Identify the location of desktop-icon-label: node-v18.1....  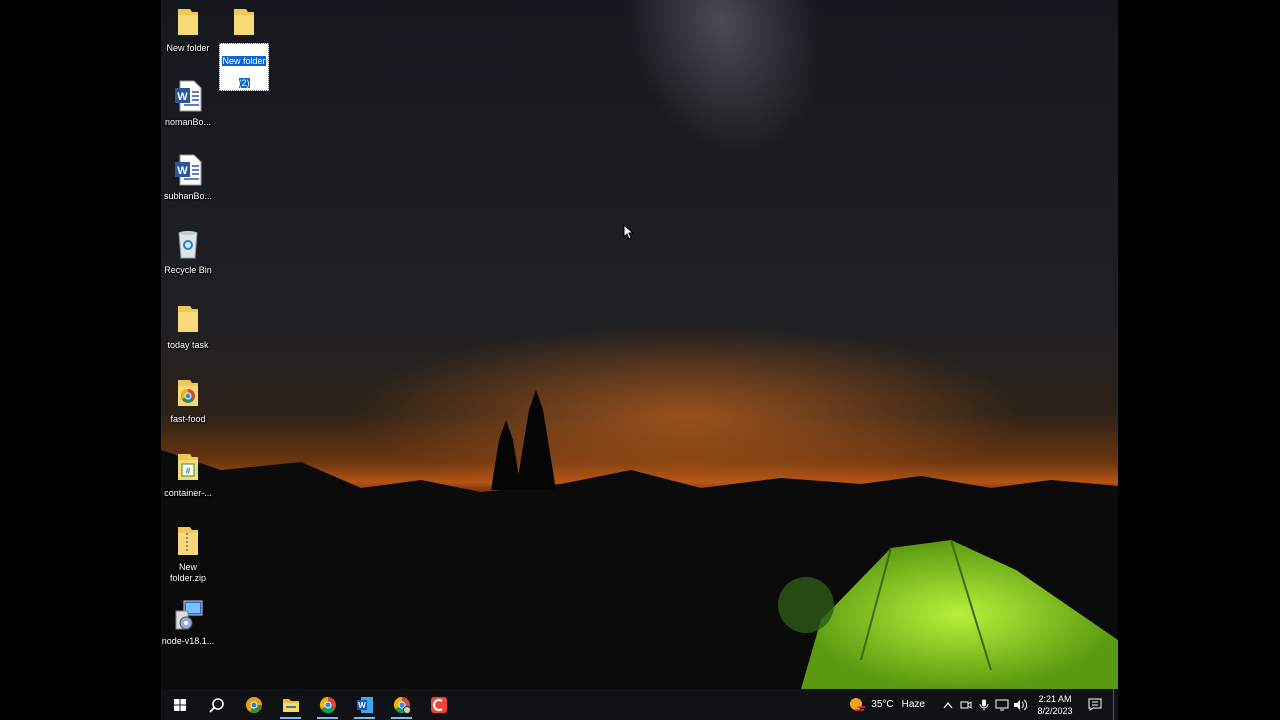
(188, 641).